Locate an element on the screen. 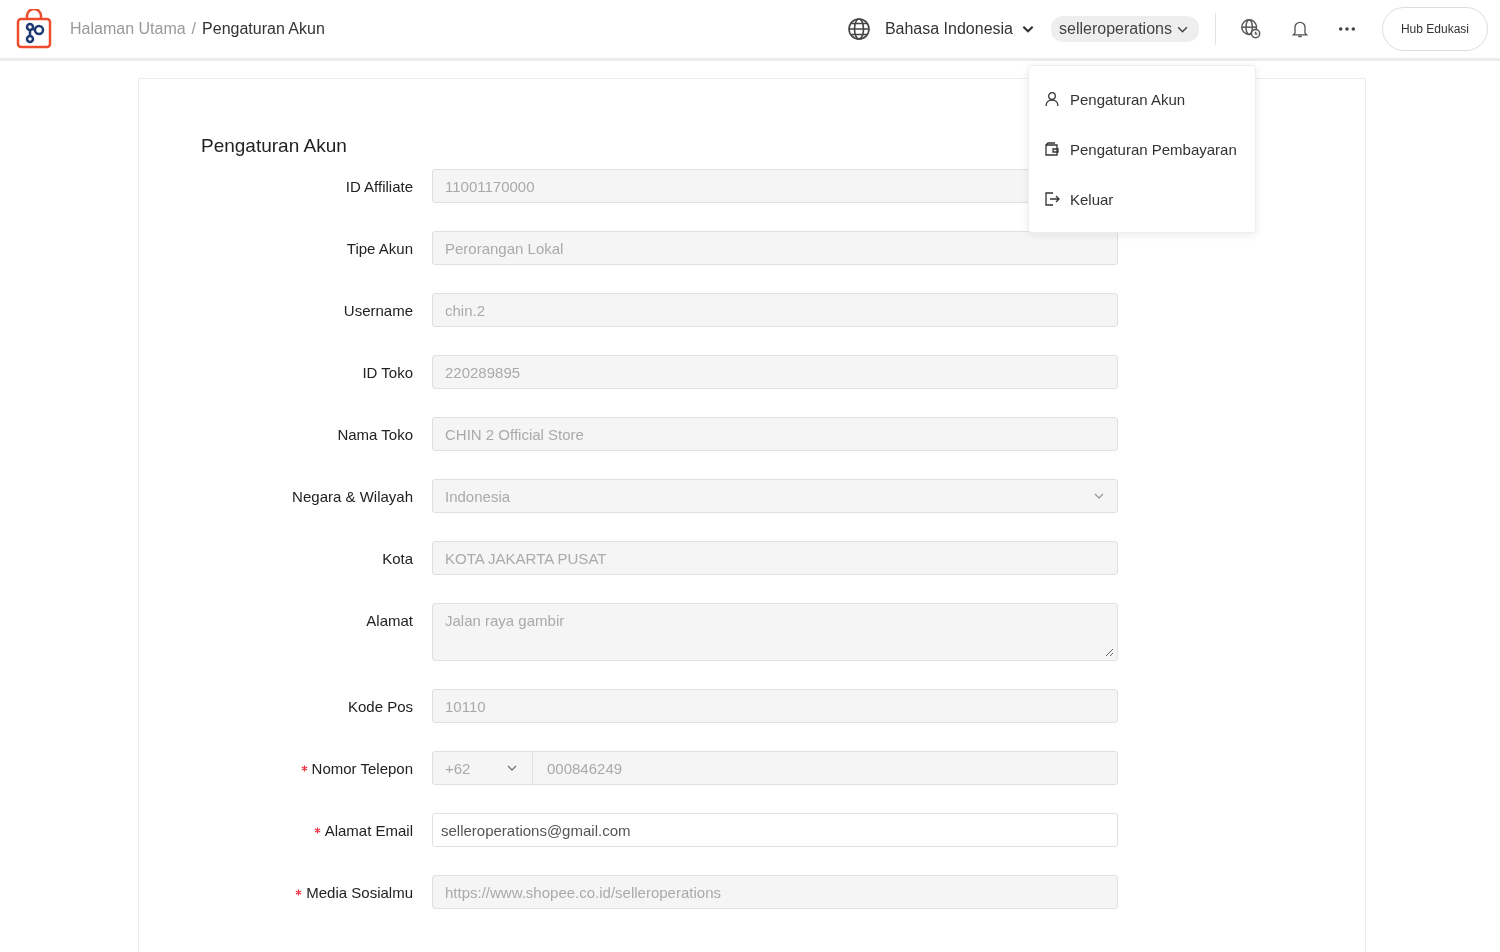 This screenshot has width=1500, height=952. select-field: Indonesia is located at coordinates (775, 496).